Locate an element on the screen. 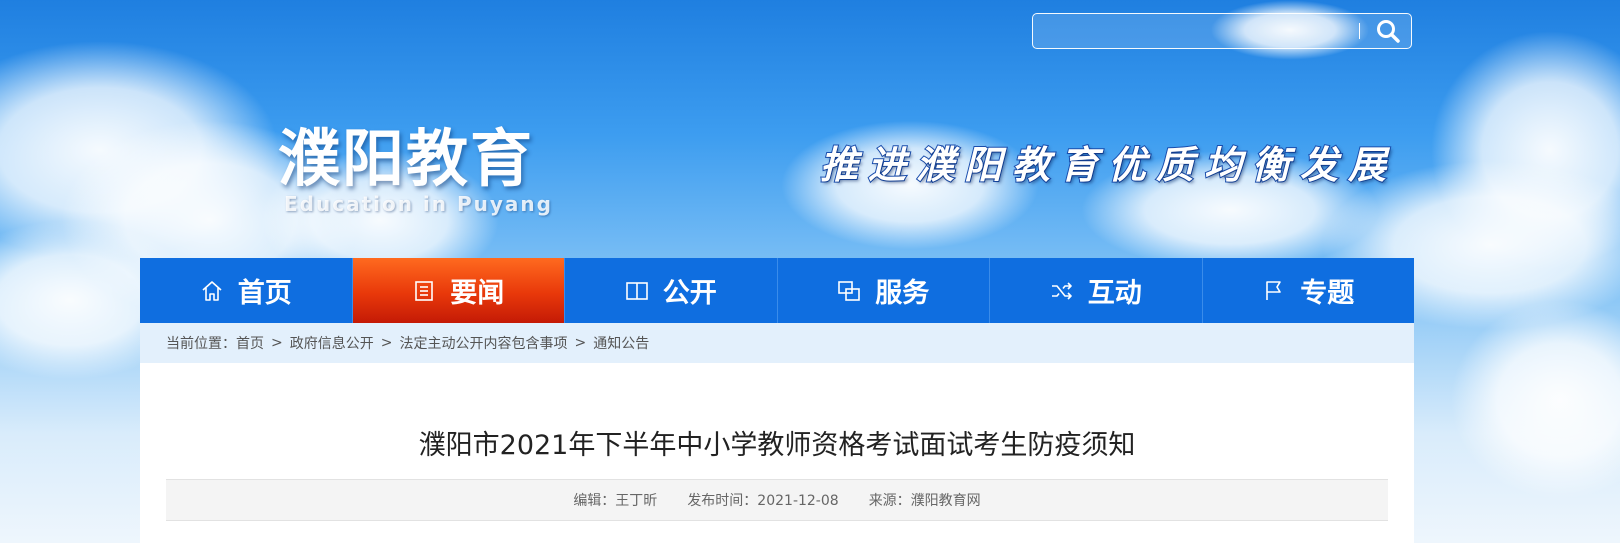  breadcrumb-item-notices: 通知公告 is located at coordinates (621, 343).